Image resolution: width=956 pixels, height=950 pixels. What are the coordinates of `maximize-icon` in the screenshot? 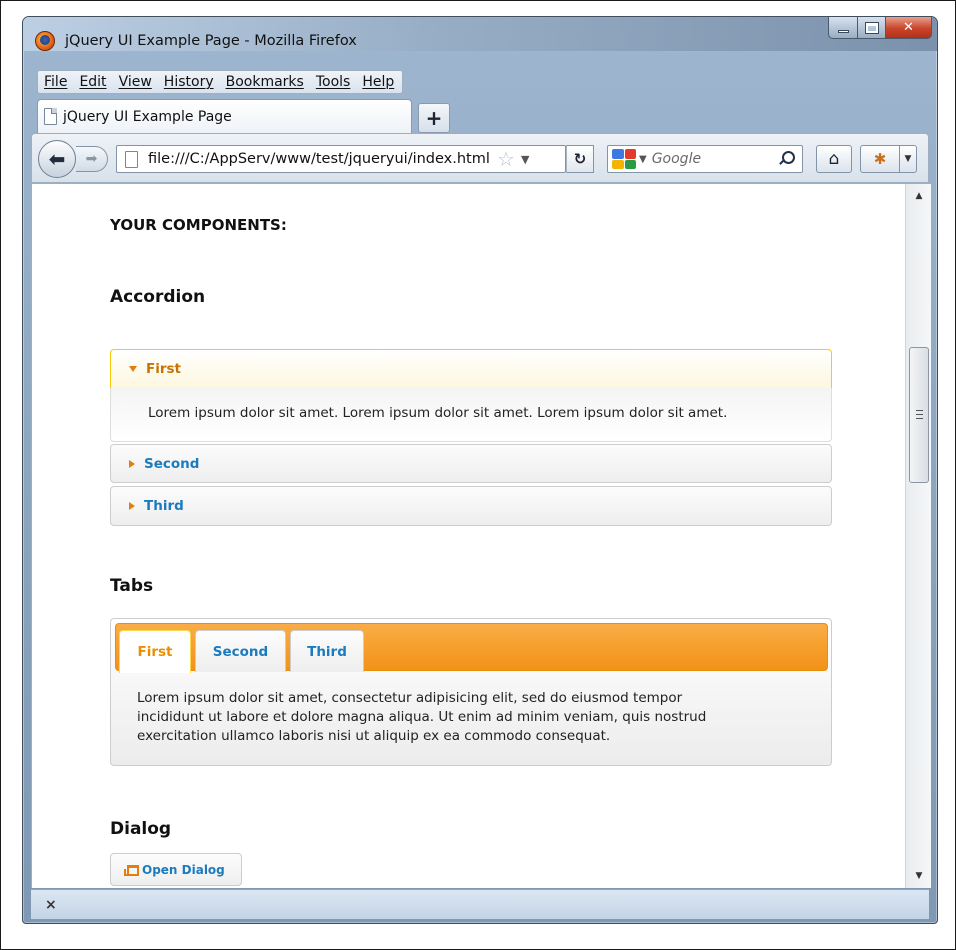 It's located at (871, 27).